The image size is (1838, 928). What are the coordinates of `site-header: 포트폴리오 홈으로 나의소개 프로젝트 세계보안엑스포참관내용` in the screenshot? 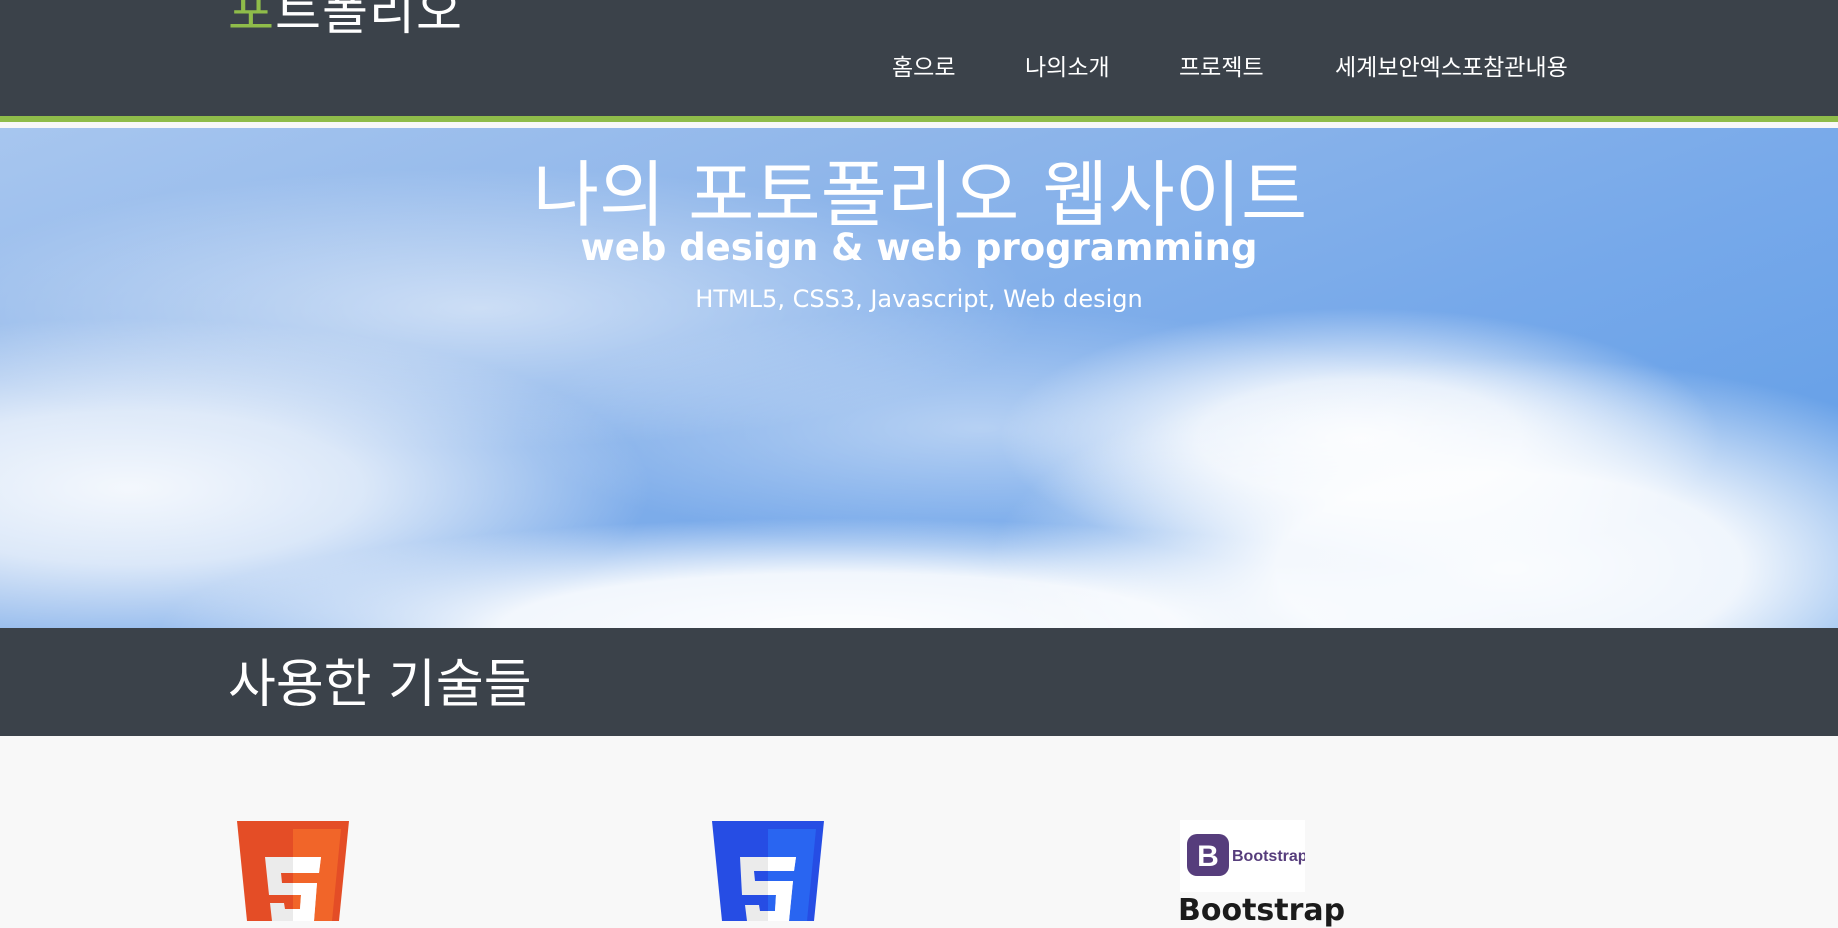 It's located at (919, 61).